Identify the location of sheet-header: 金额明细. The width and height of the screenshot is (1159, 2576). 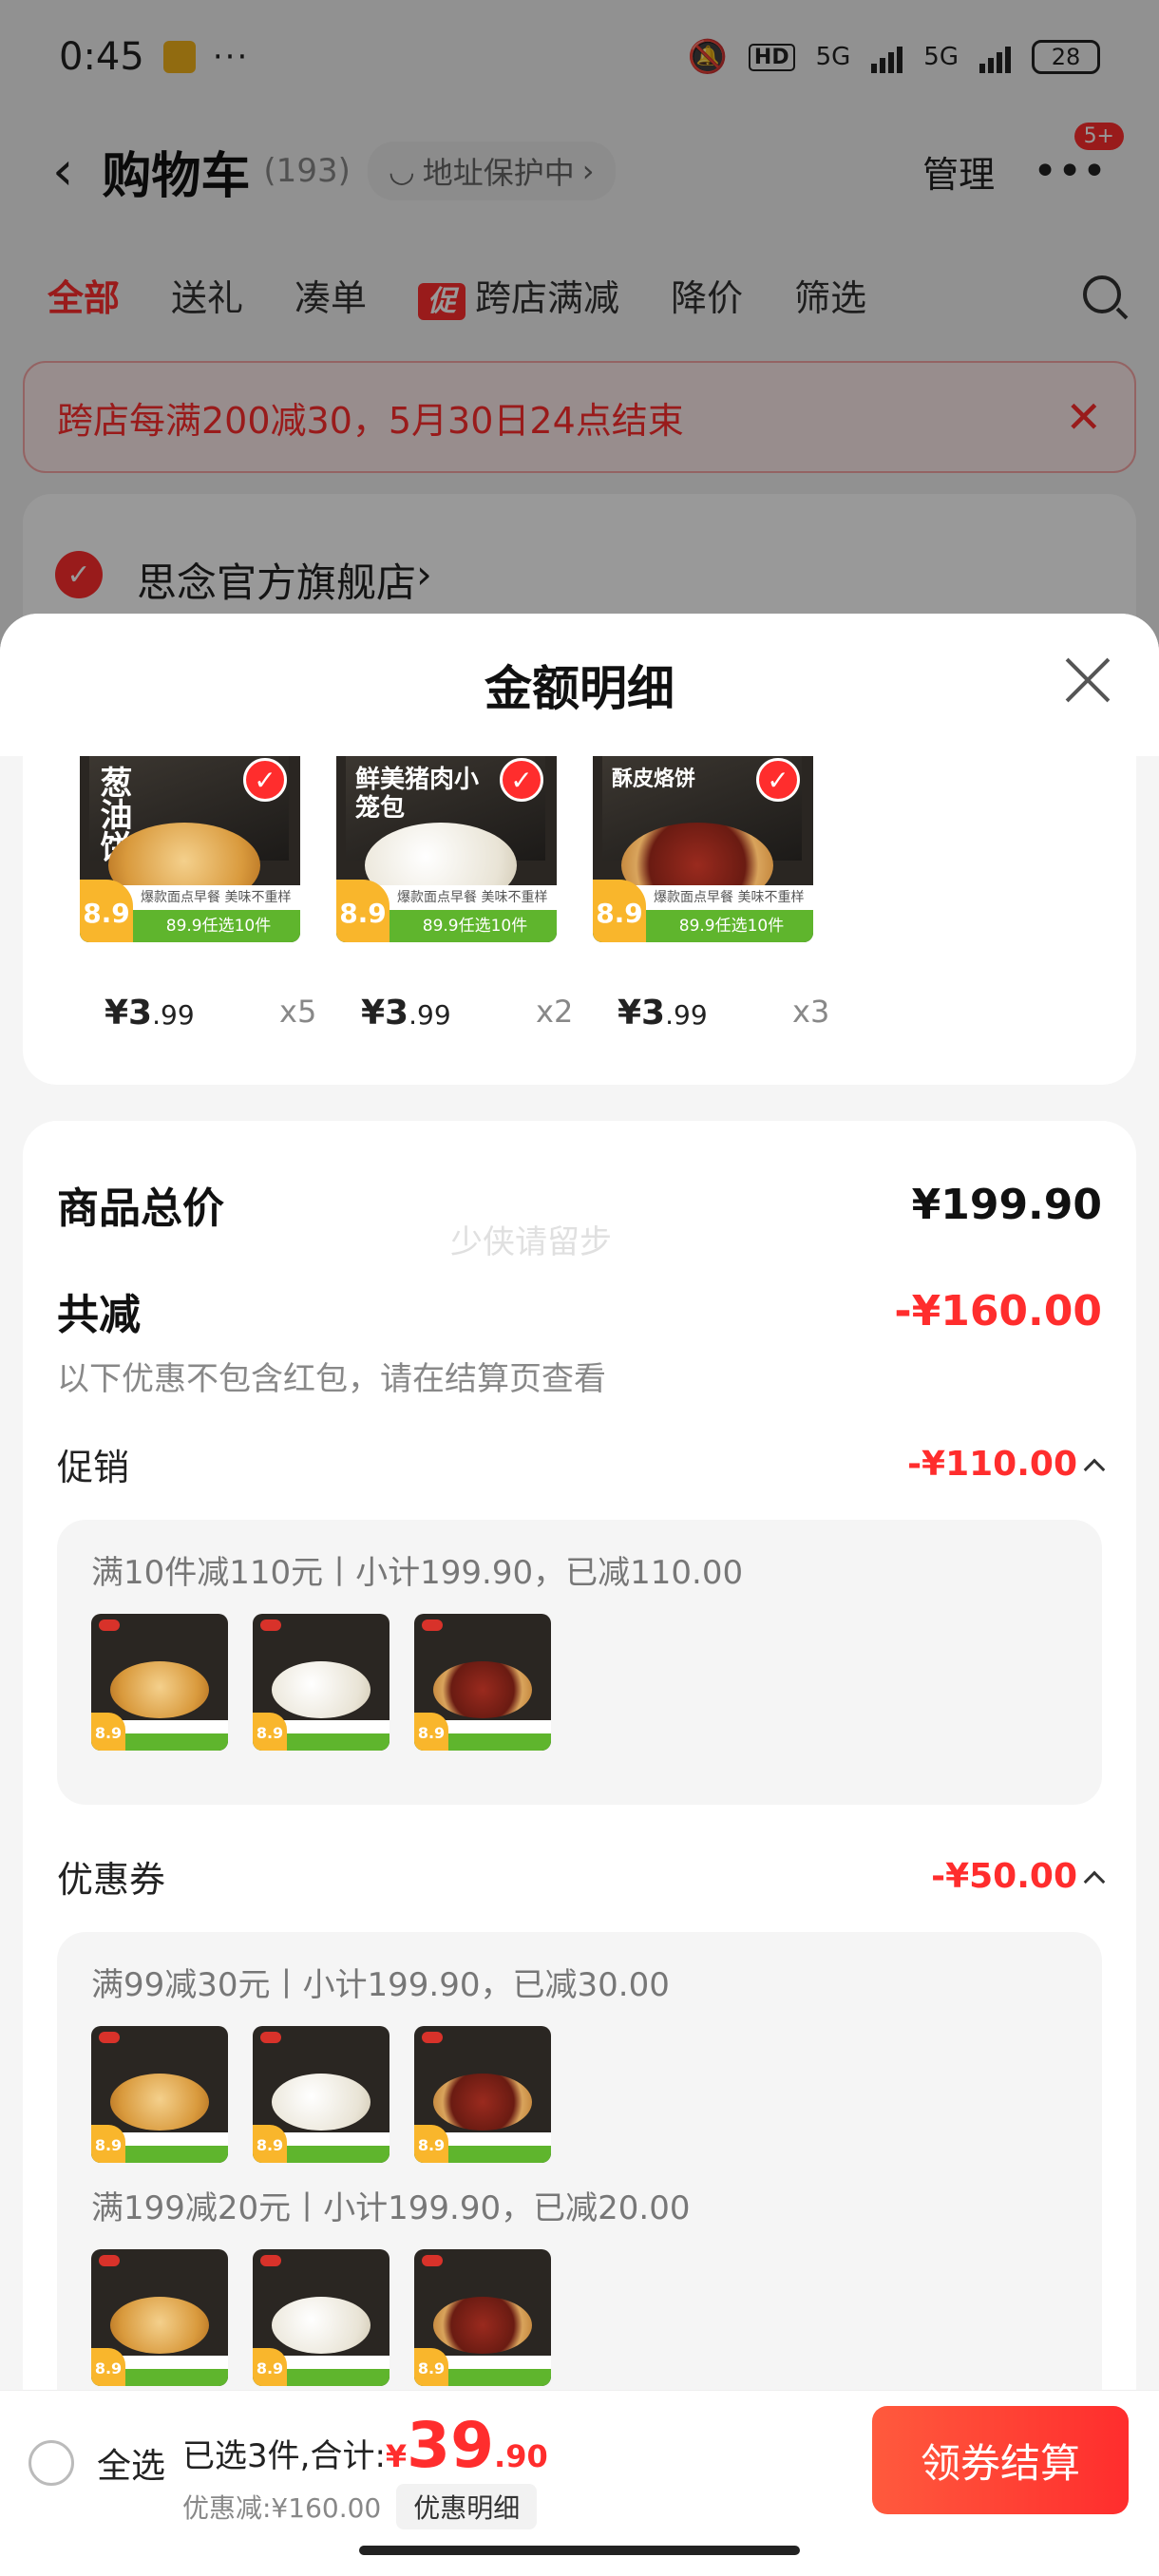
(579, 685).